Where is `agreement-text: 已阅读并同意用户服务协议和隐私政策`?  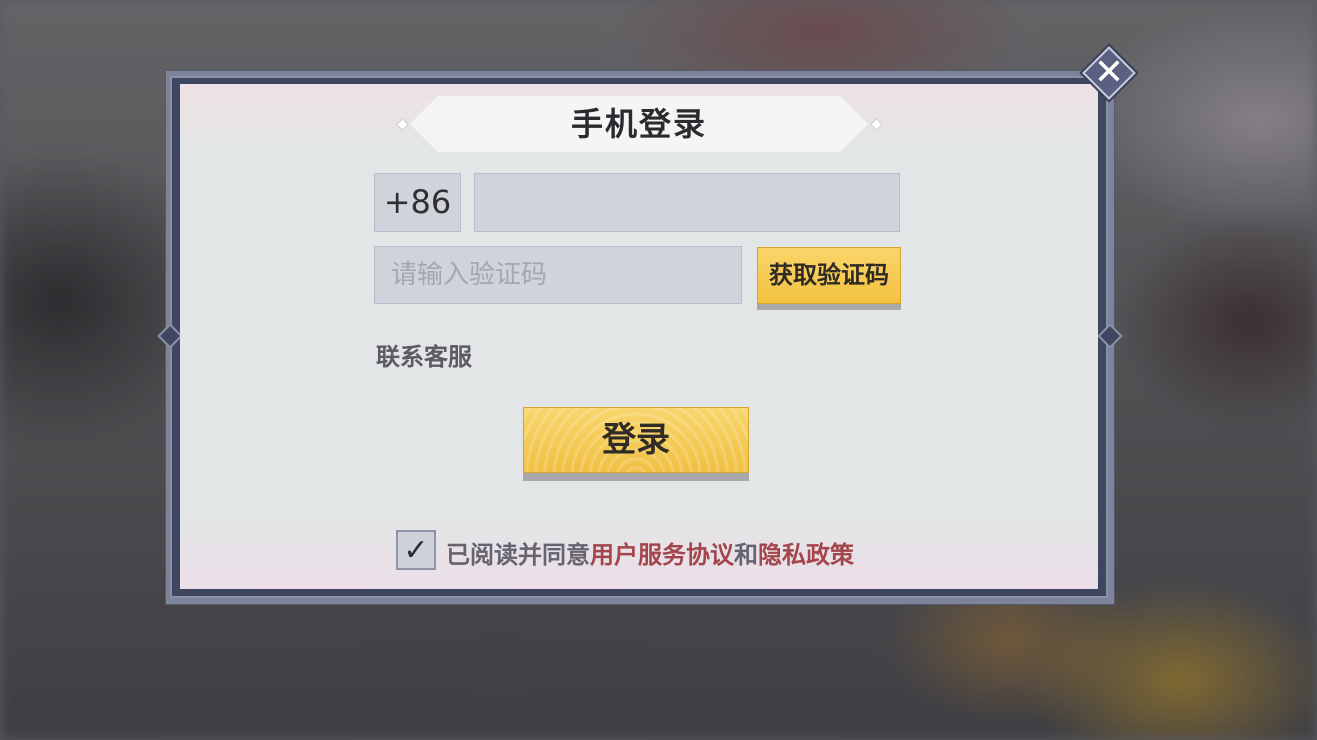
agreement-text: 已阅读并同意用户服务协议和隐私政策 is located at coordinates (650, 552).